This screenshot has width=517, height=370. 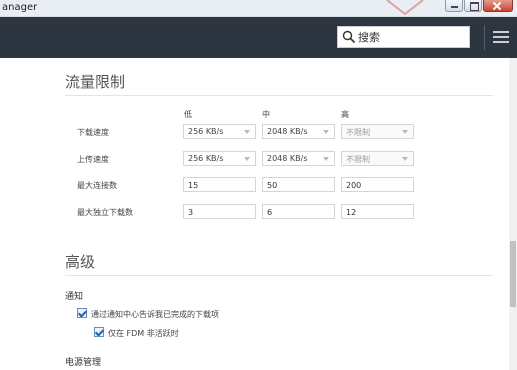 What do you see at coordinates (377, 184) in the screenshot?
I see `max-connections-high-input` at bounding box center [377, 184].